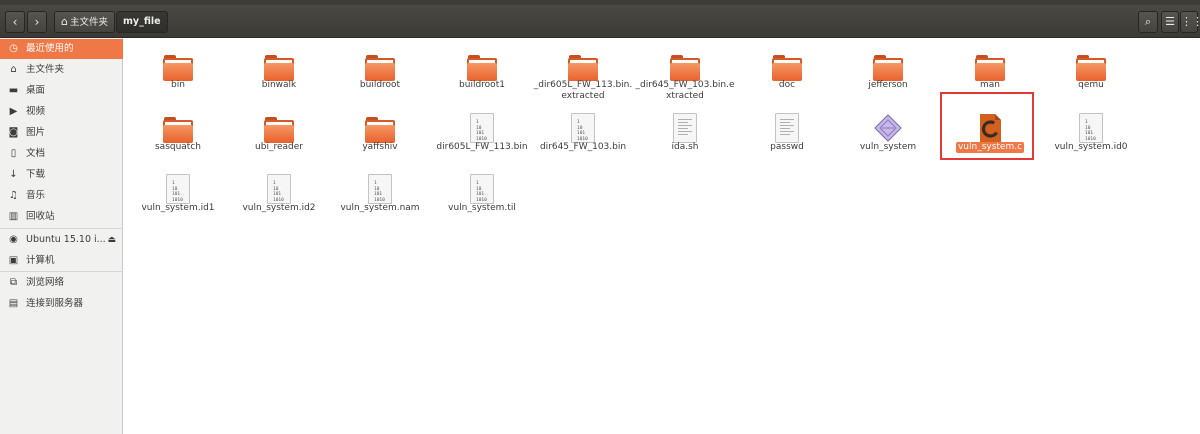  Describe the element at coordinates (13, 132) in the screenshot. I see `camera-icon: ◙` at that location.